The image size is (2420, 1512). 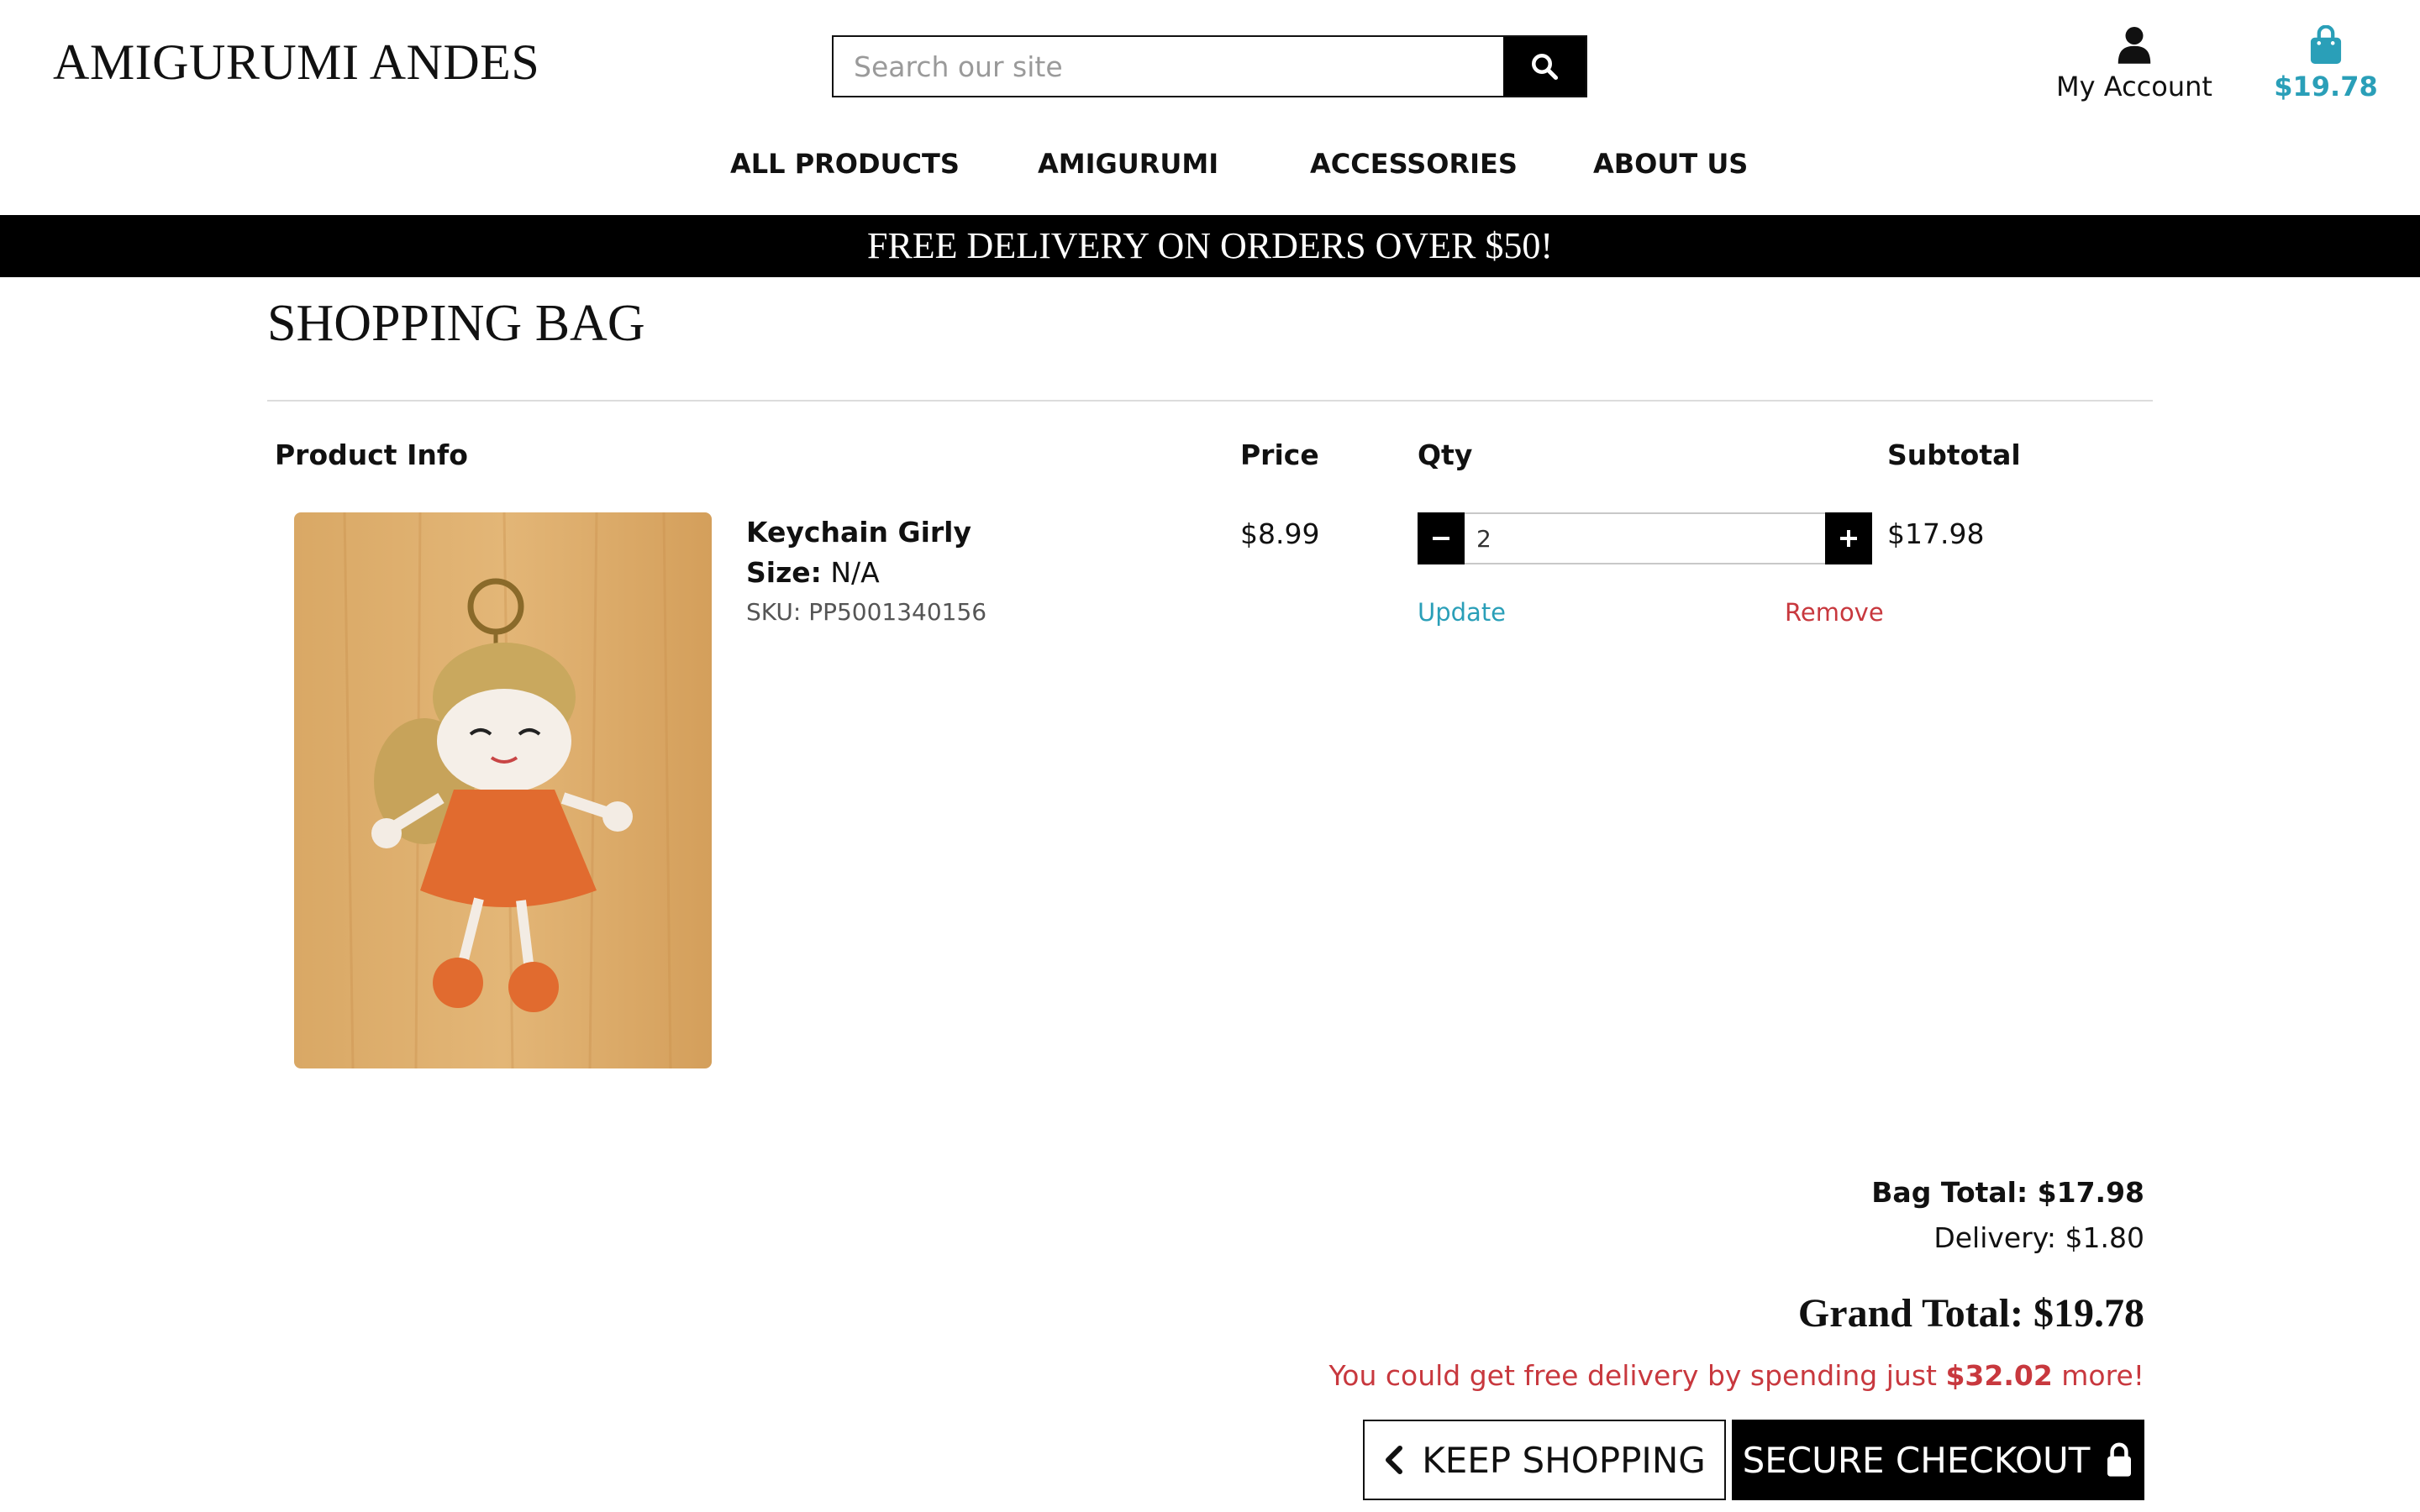 What do you see at coordinates (1210, 401) in the screenshot?
I see `divider` at bounding box center [1210, 401].